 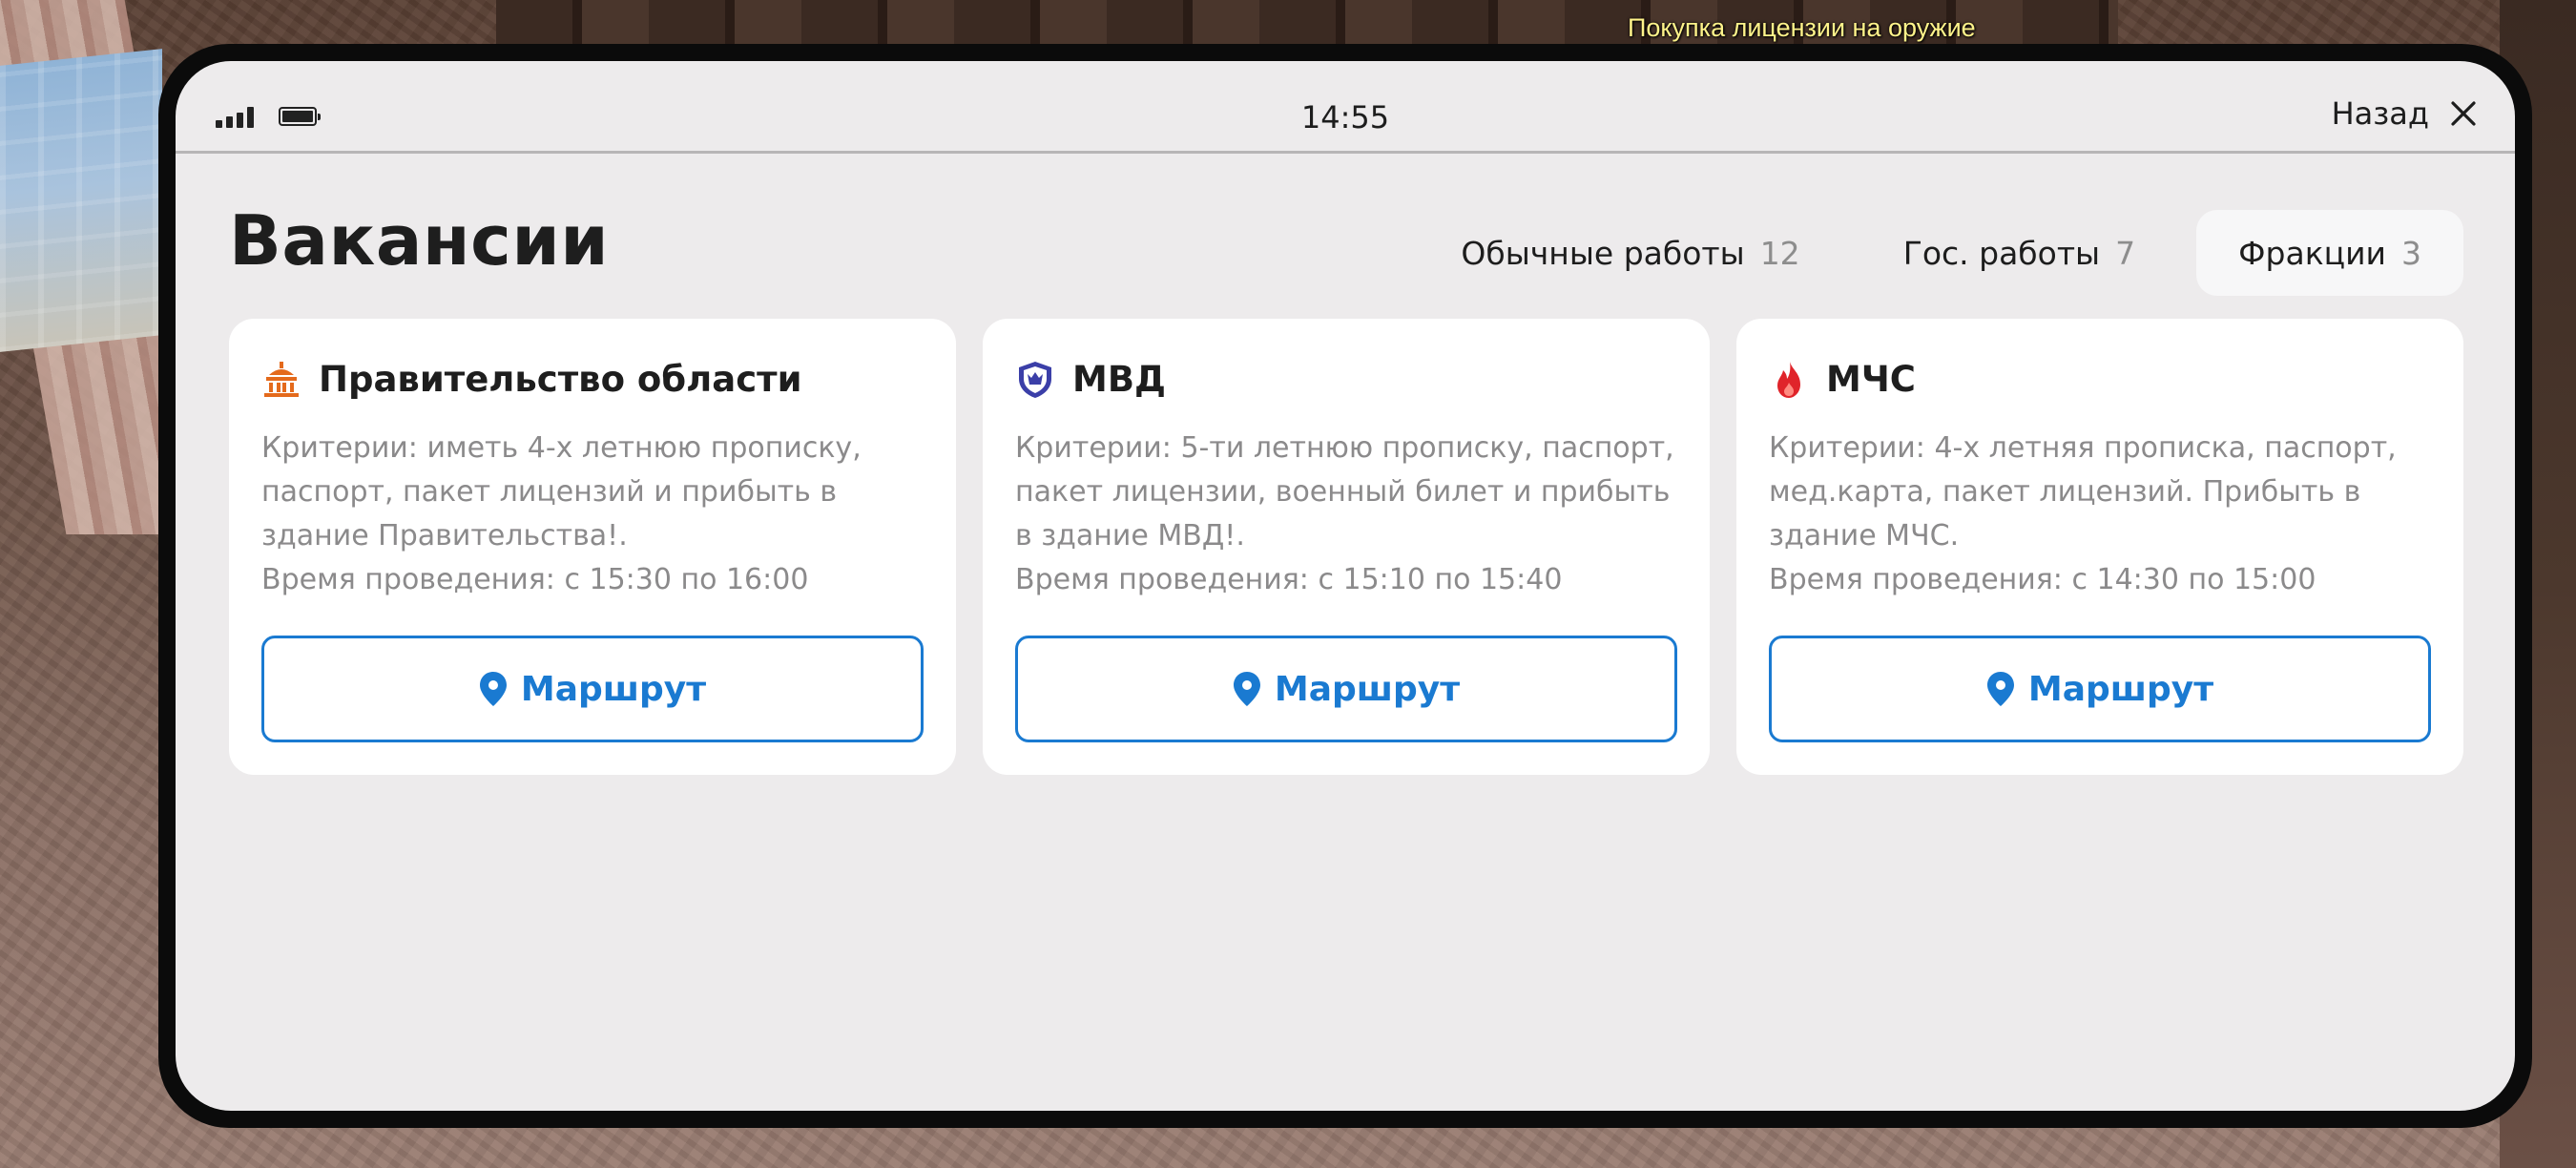 I want to click on fire-flame-icon, so click(x=1788, y=379).